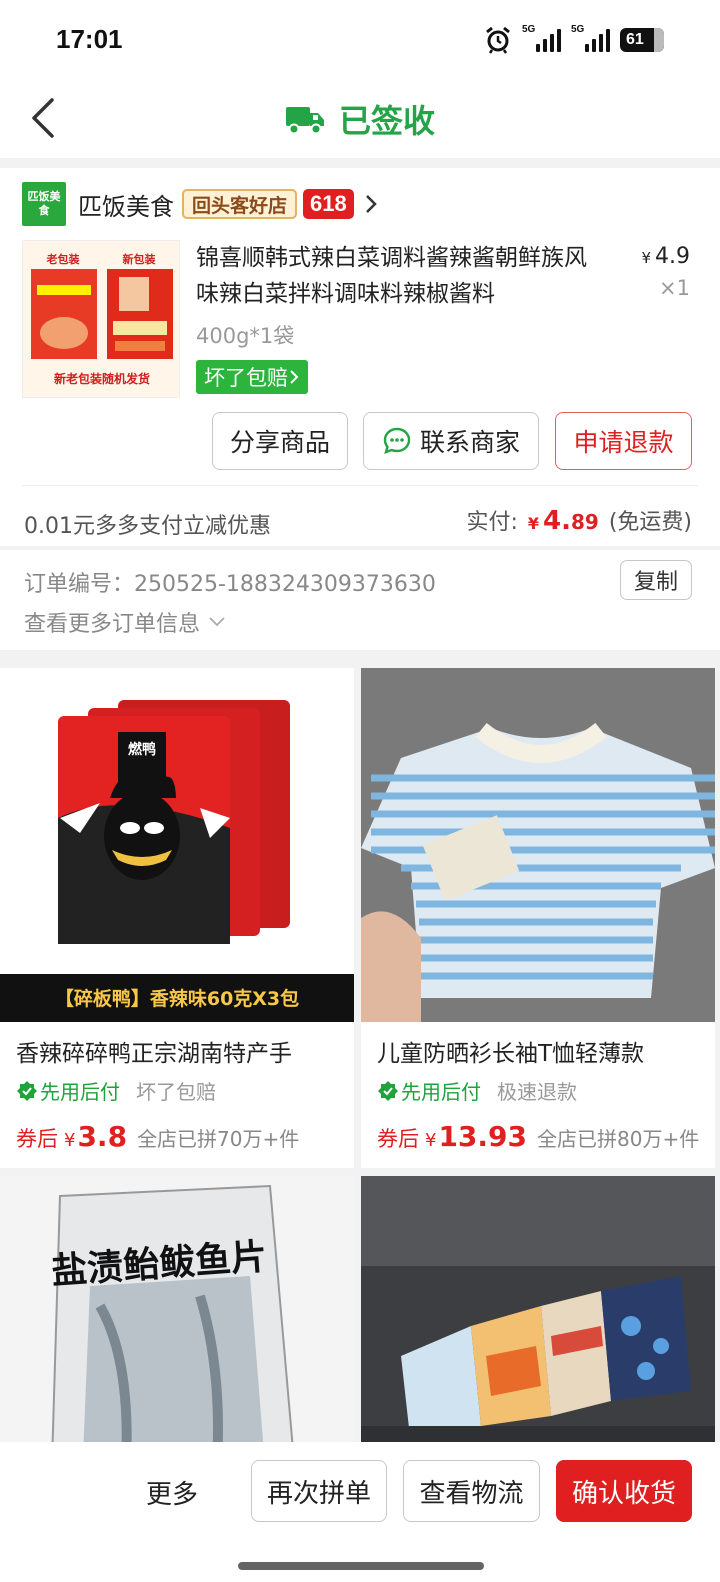 The height and width of the screenshot is (1582, 720). Describe the element at coordinates (469, 442) in the screenshot. I see `contact-seller-label: 联系商家` at that location.